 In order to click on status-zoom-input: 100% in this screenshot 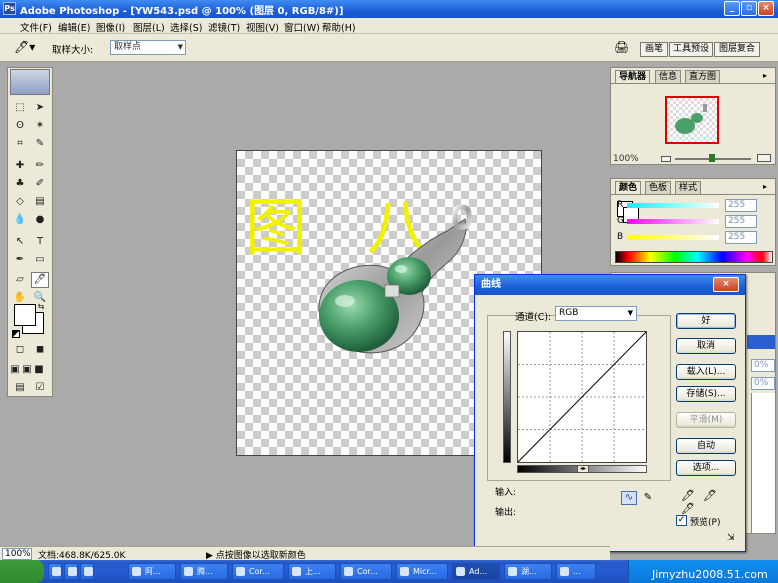, I will do `click(17, 554)`.